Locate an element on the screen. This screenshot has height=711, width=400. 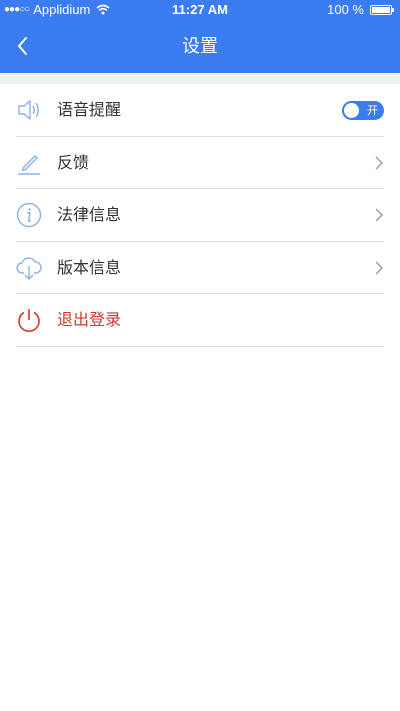
legal-info-label: 法律信息 is located at coordinates (89, 214).